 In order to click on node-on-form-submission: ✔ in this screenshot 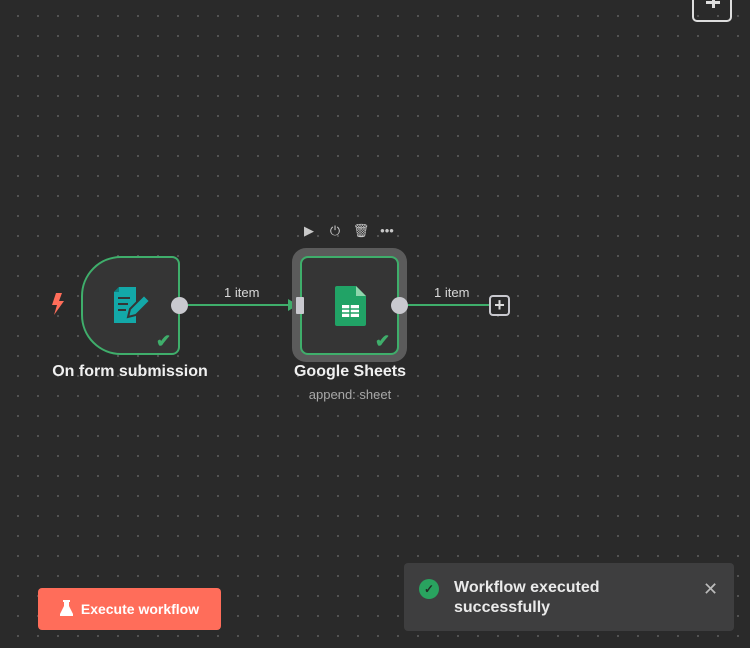, I will do `click(130, 305)`.